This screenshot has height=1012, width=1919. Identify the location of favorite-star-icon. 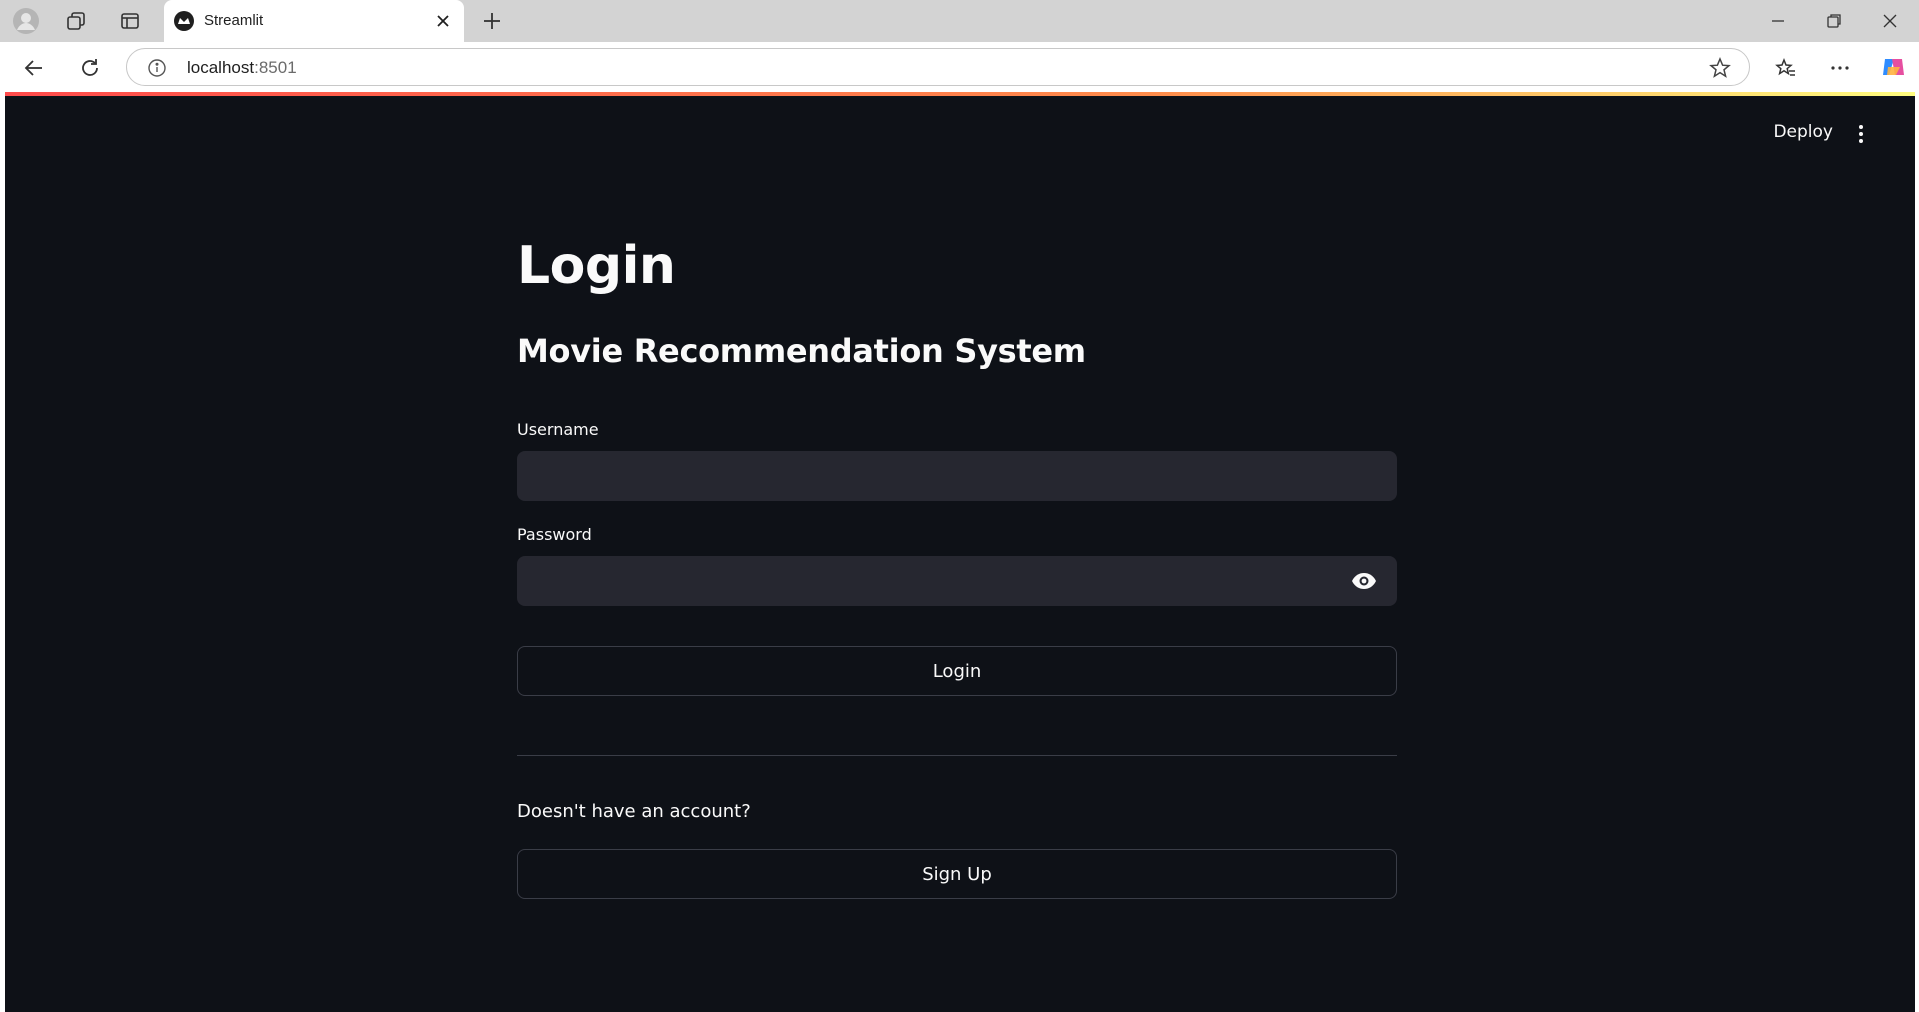
(1720, 68).